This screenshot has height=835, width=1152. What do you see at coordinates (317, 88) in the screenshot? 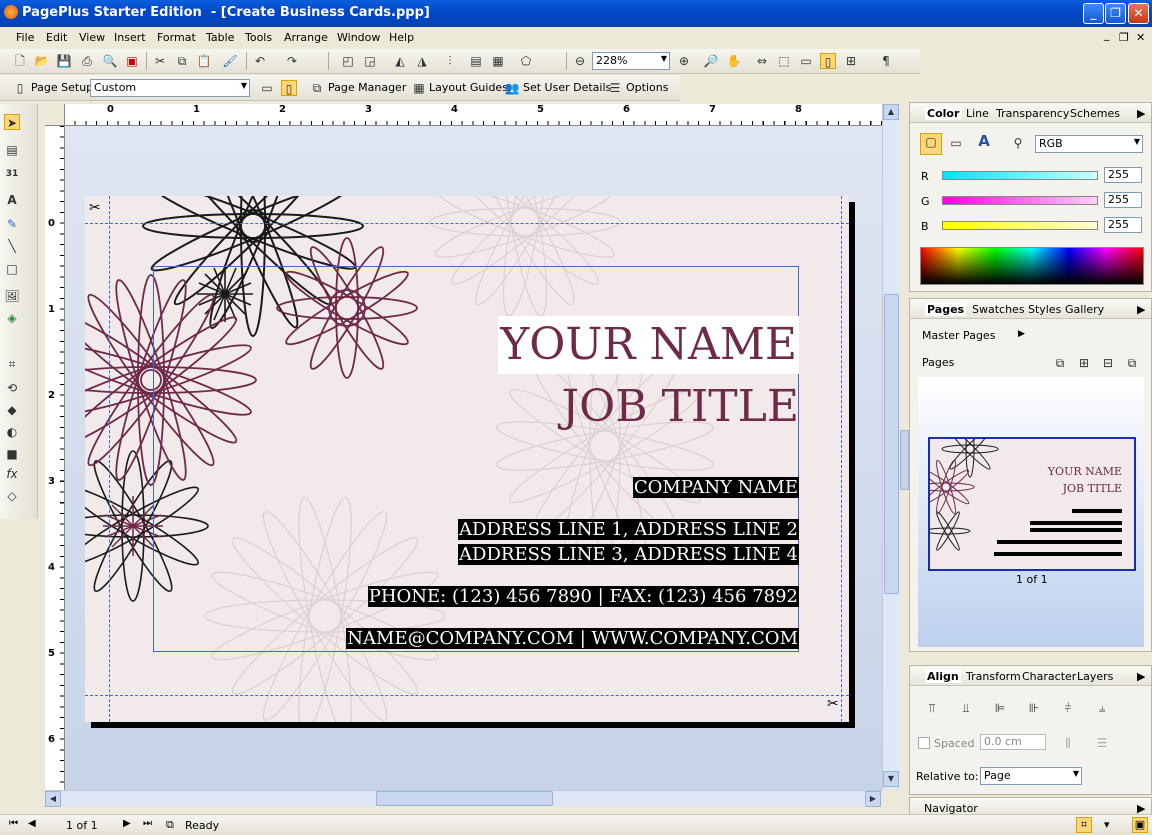
I see `page-manager-icon: ⧉` at bounding box center [317, 88].